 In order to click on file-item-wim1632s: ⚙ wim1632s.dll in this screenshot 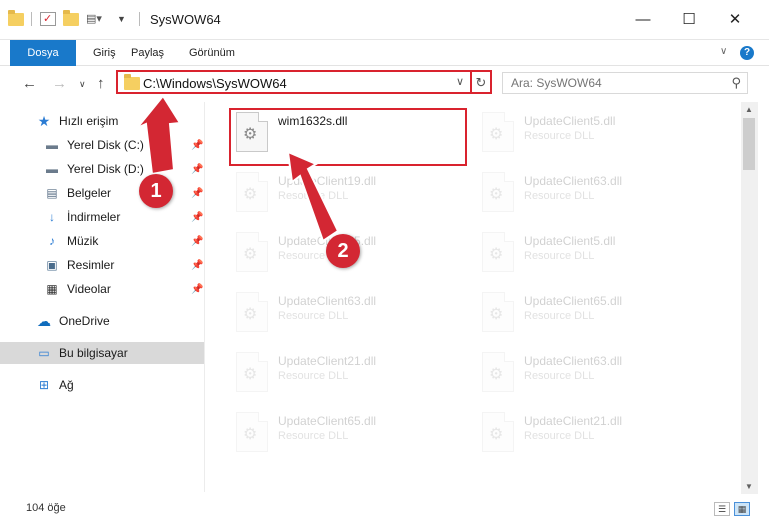, I will do `click(346, 134)`.